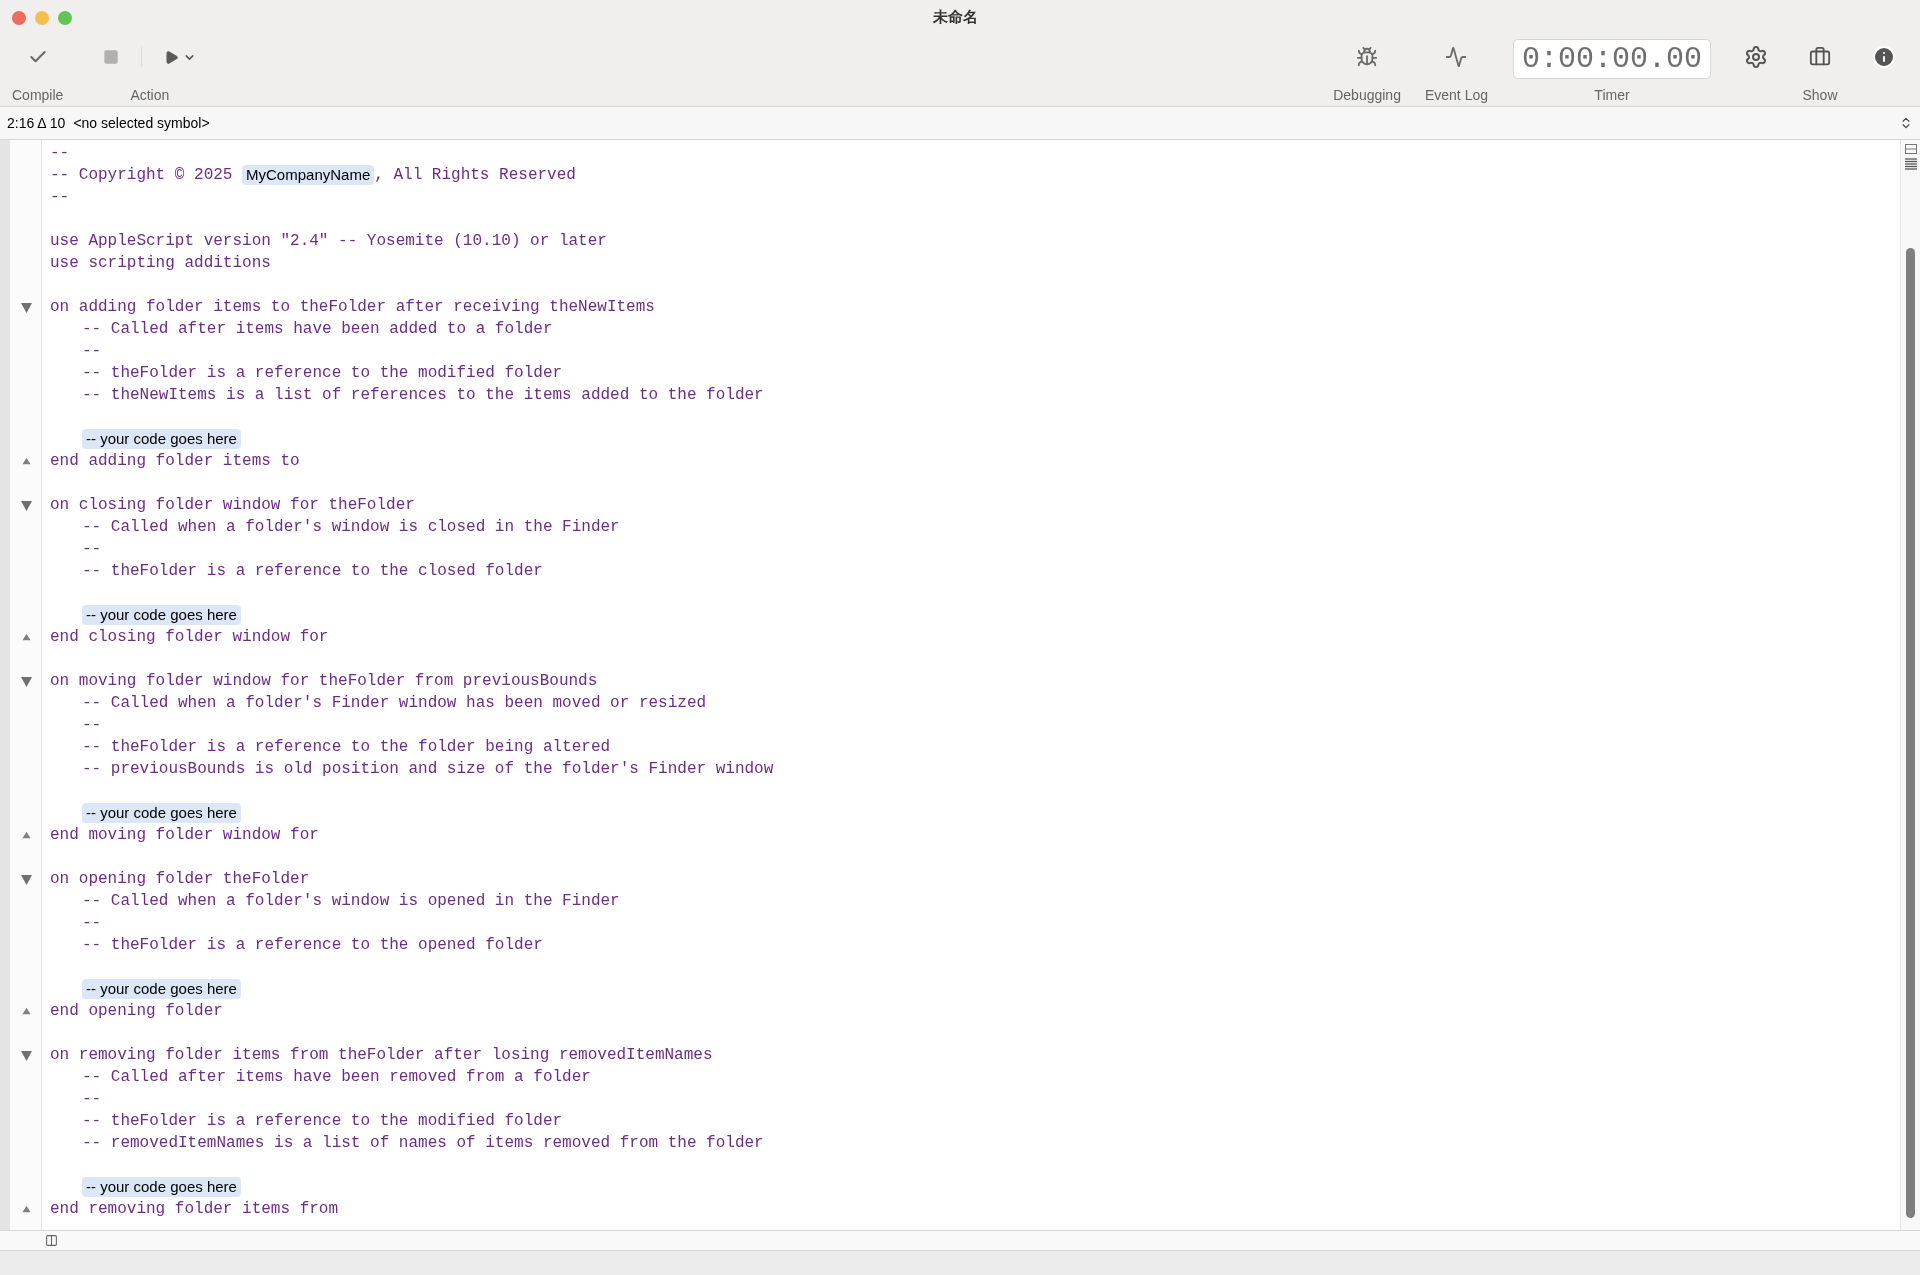 The image size is (1920, 1275). What do you see at coordinates (1884, 57) in the screenshot?
I see `info-icon` at bounding box center [1884, 57].